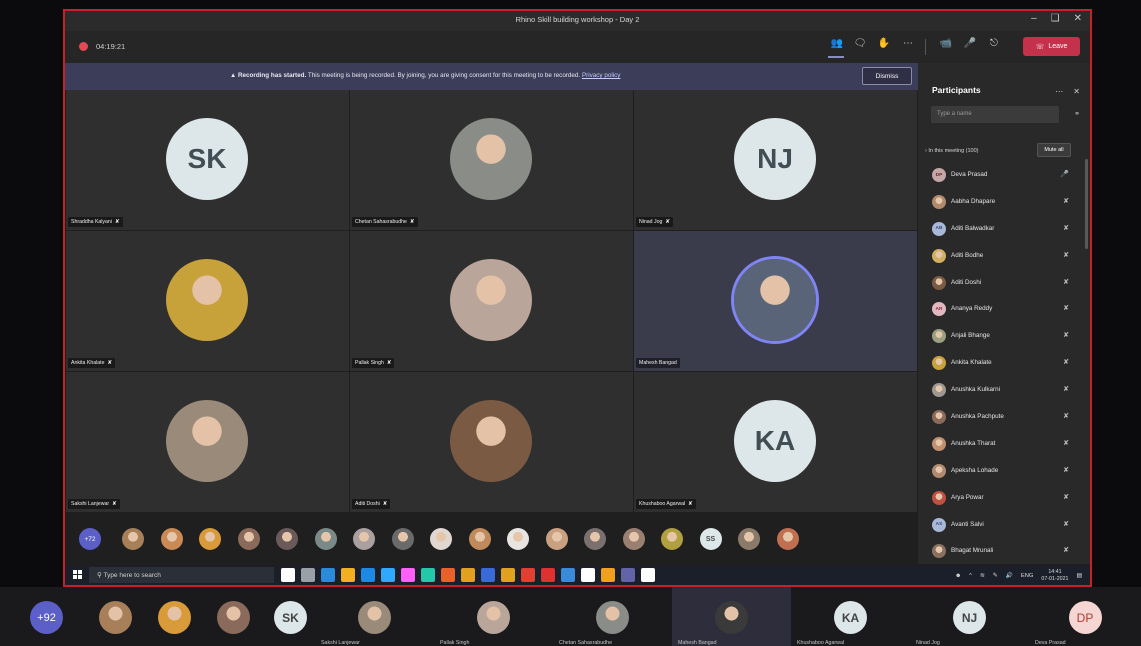 Image resolution: width=1141 pixels, height=646 pixels. I want to click on video-tile: Ankita Khalate ✘, so click(207, 301).